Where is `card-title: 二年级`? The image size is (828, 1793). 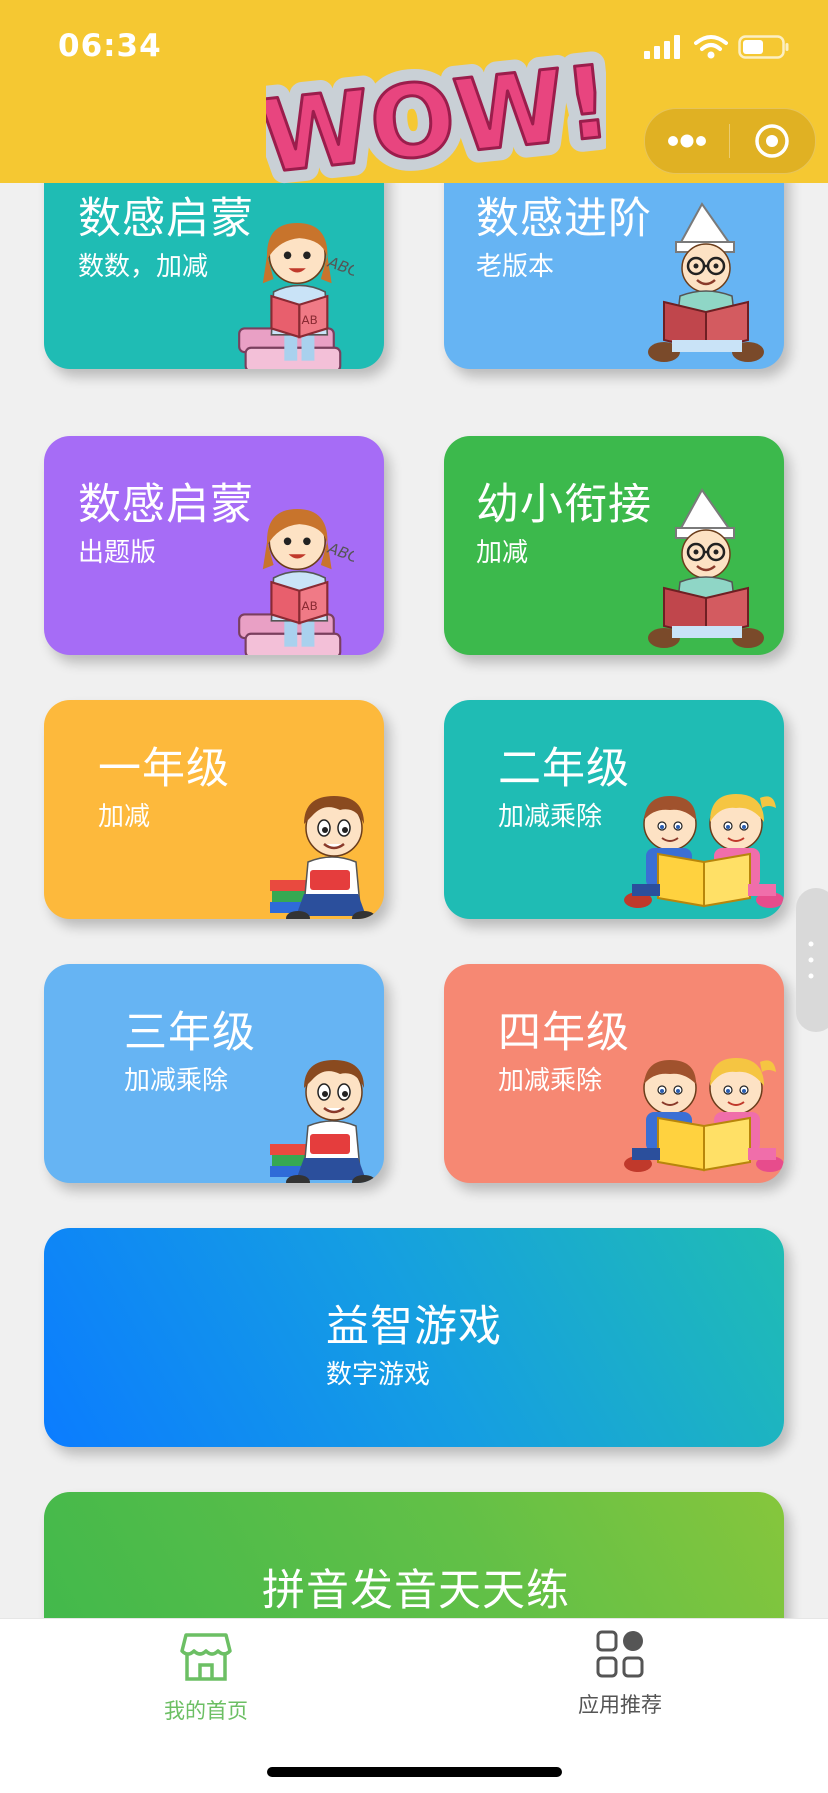
card-title: 二年级 is located at coordinates (564, 769).